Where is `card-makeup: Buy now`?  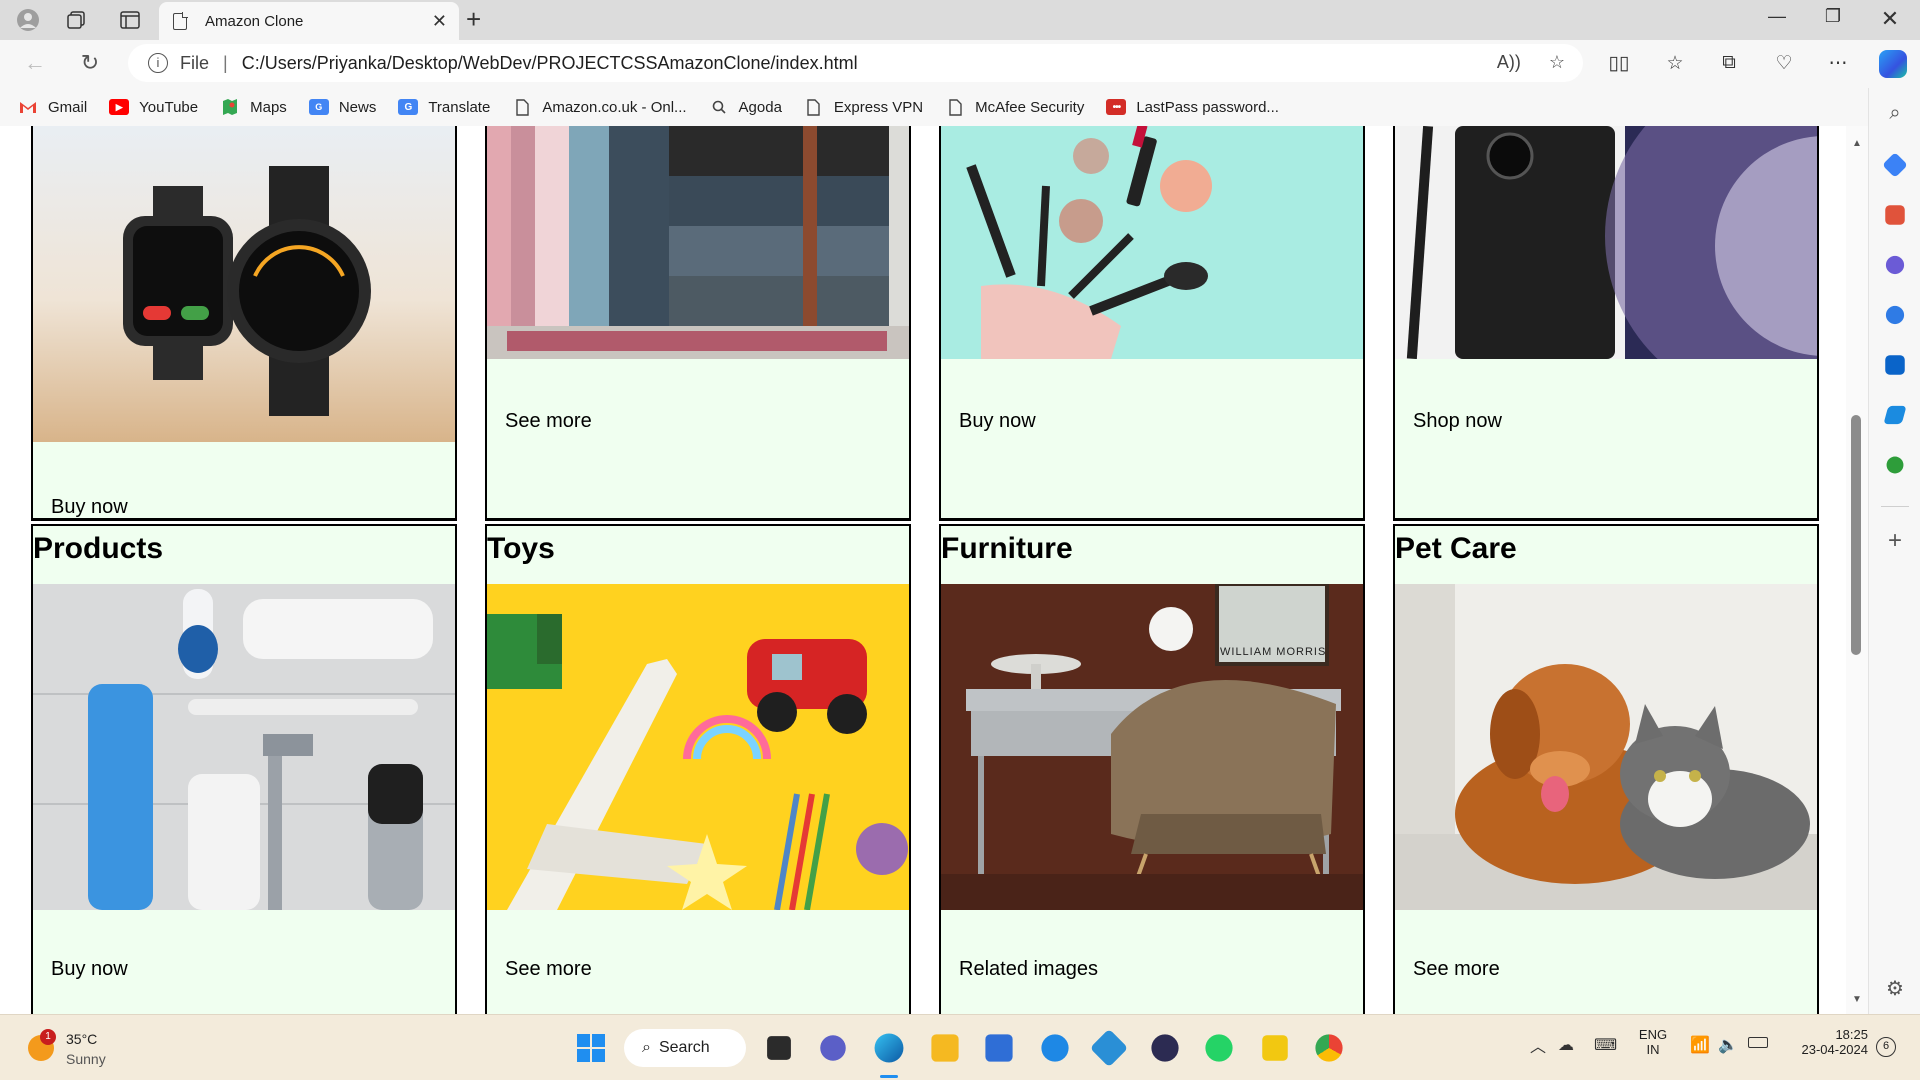 card-makeup: Buy now is located at coordinates (1152, 323).